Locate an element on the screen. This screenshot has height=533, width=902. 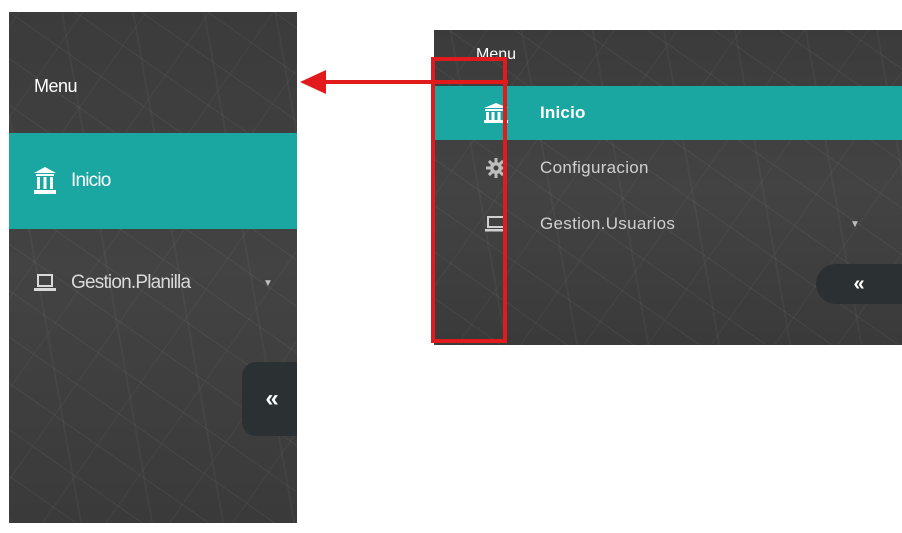
sidebar-item-label: Configuracion is located at coordinates (594, 167).